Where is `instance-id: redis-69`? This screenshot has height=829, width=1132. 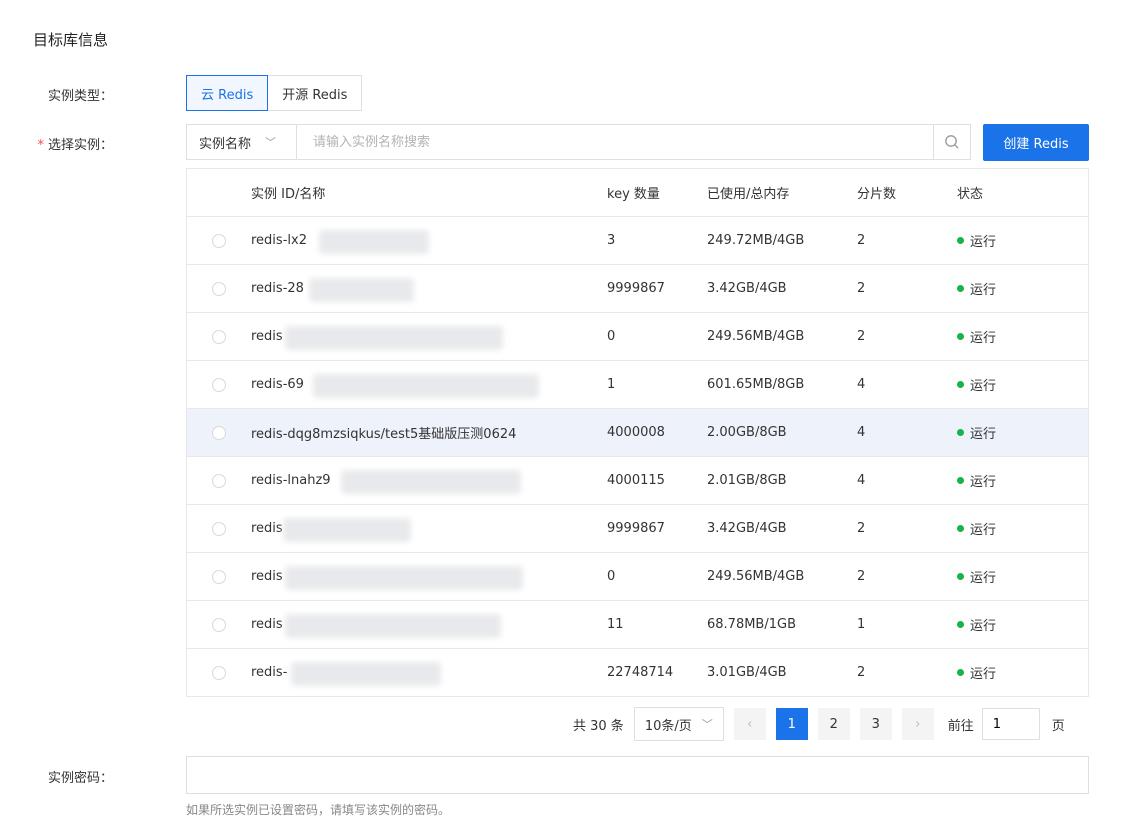
instance-id: redis-69 is located at coordinates (277, 384).